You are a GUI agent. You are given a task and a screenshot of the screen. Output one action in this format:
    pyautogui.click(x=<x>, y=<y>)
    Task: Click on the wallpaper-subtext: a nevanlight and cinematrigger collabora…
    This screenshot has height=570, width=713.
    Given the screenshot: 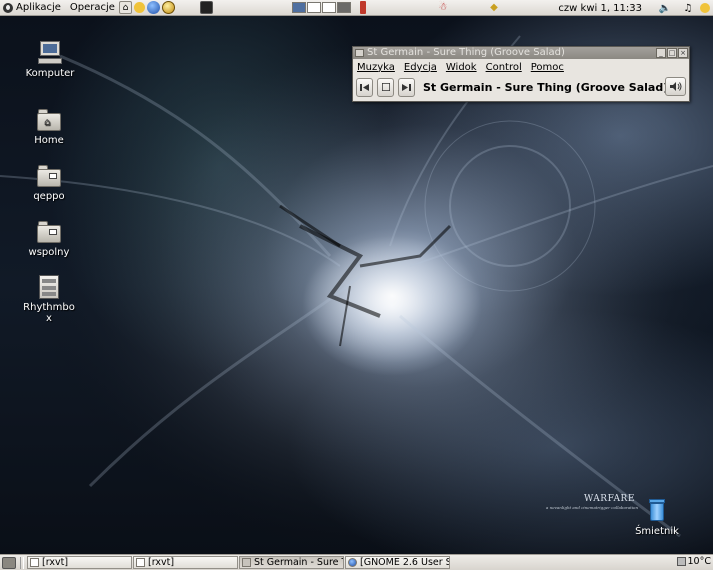 What is the action you would take?
    pyautogui.click(x=592, y=507)
    